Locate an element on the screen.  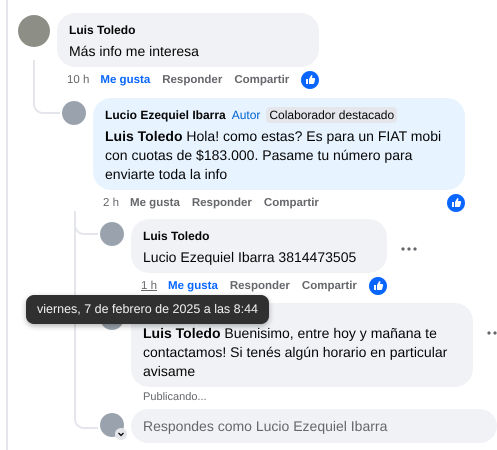
date-tooltip: viernes, 7 de febrero de 2025 a las 8:44 is located at coordinates (147, 309).